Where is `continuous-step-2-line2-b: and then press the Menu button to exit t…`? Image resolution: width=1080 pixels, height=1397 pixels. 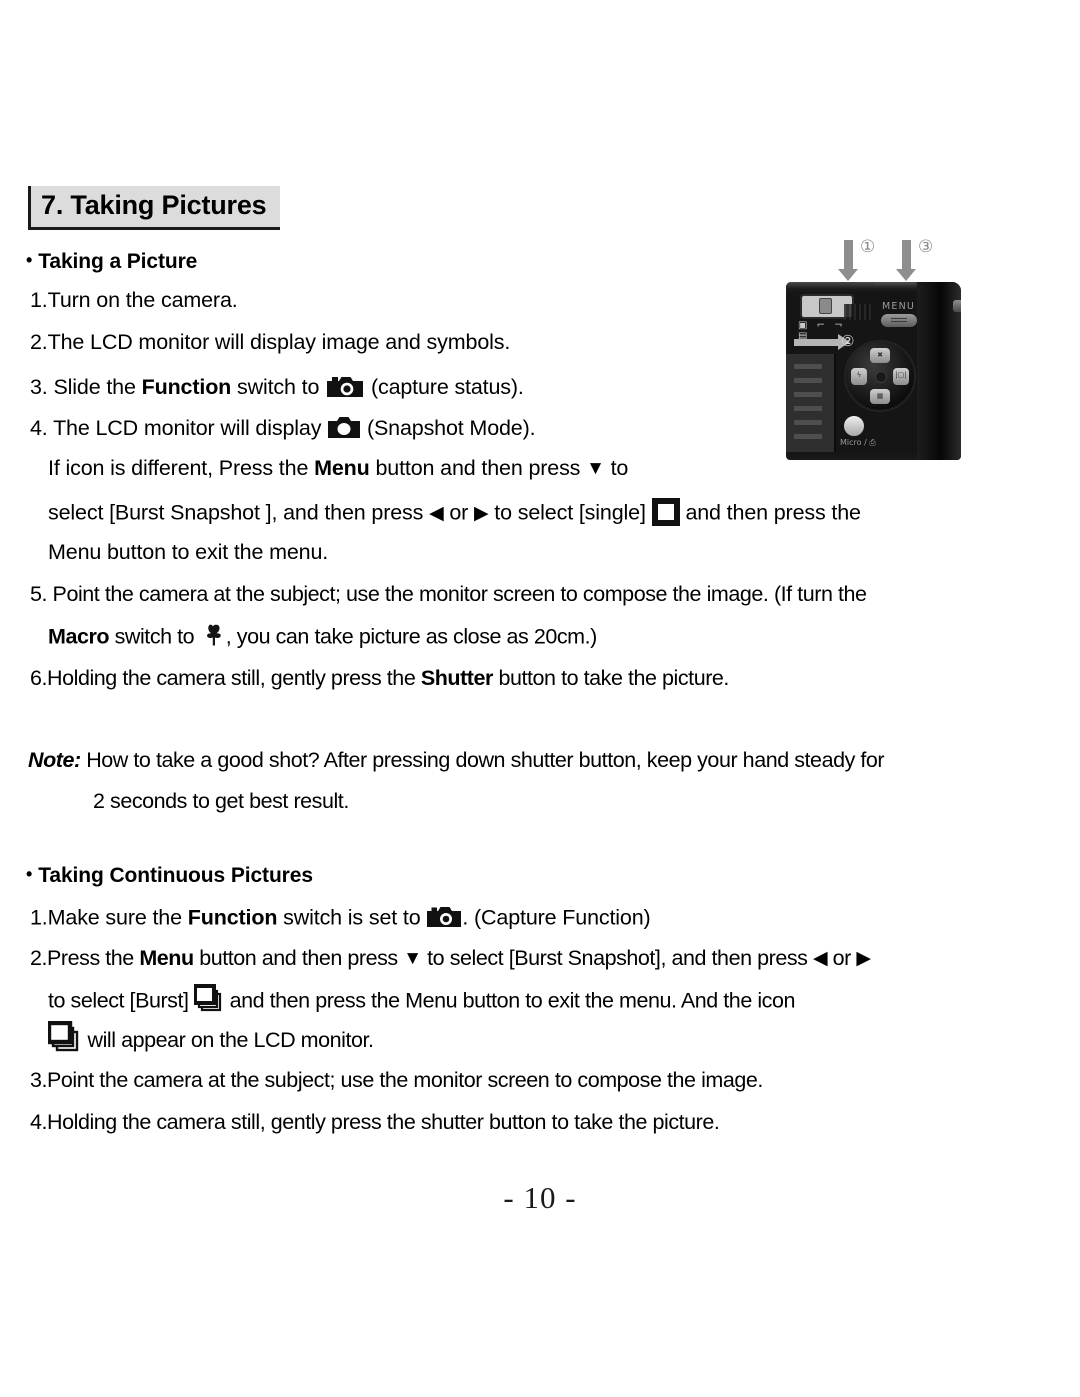
continuous-step-2-line2-b: and then press the Menu button to exit t… is located at coordinates (512, 1000).